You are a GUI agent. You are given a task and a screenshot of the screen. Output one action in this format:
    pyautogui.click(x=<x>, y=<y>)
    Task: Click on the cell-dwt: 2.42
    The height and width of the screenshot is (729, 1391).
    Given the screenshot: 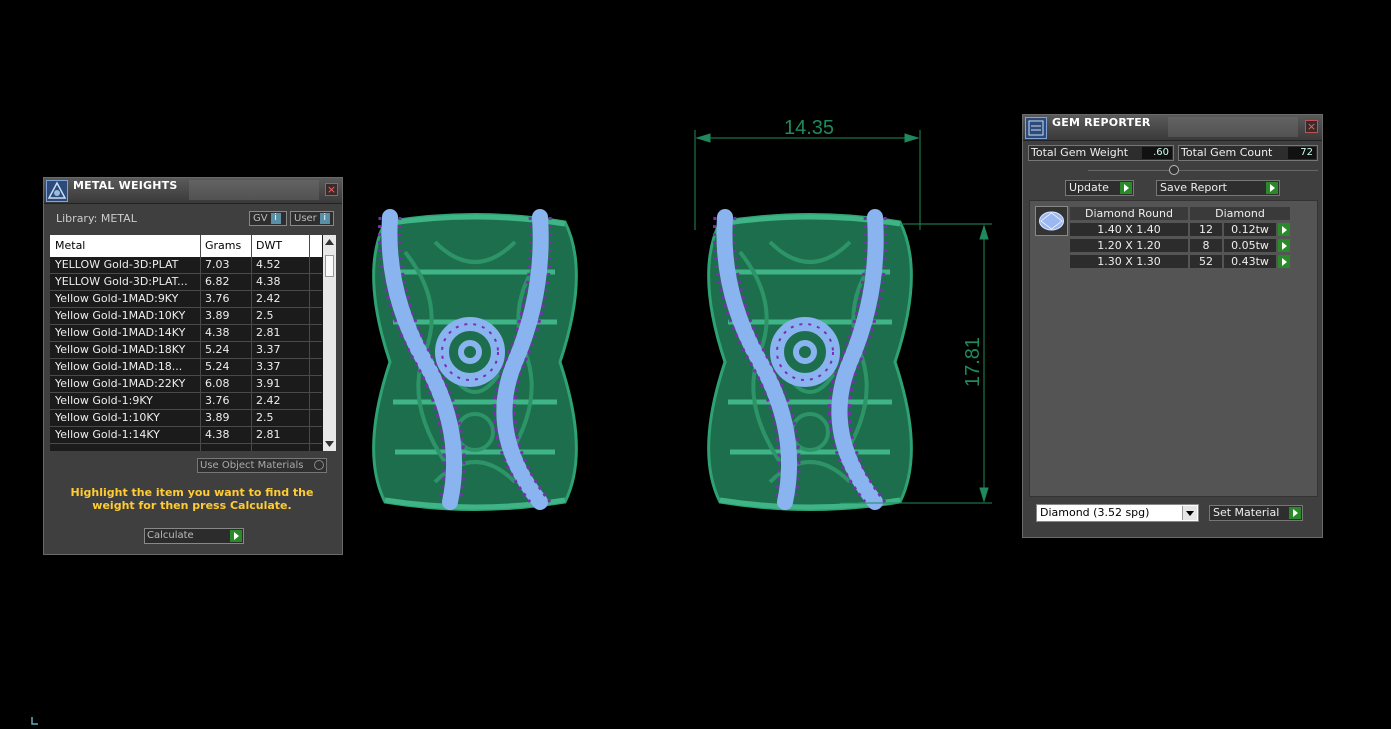 What is the action you would take?
    pyautogui.click(x=268, y=400)
    